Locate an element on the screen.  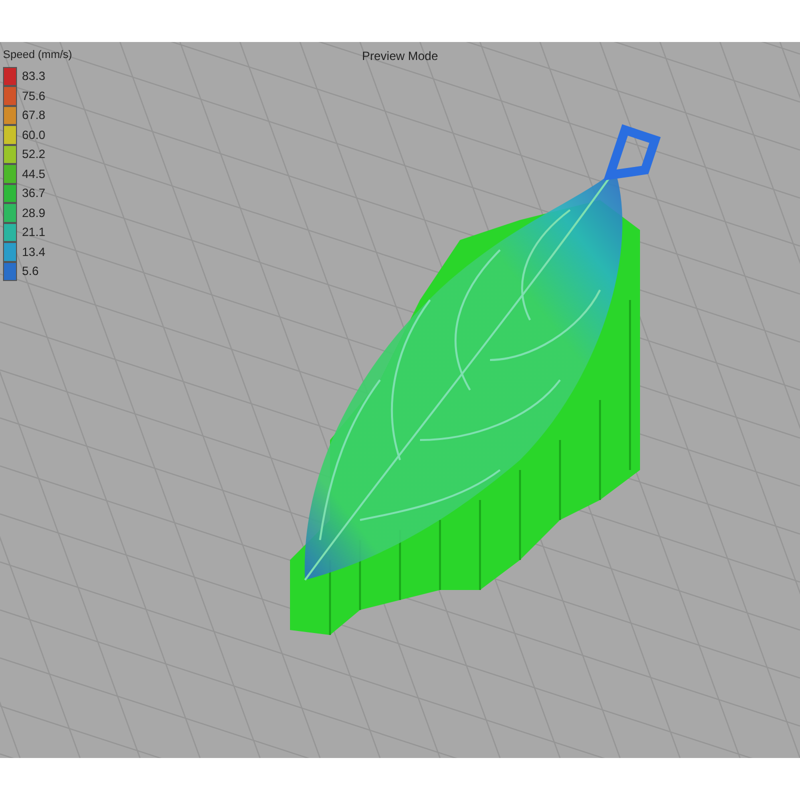
viewport-title: Preview Mode is located at coordinates (400, 56).